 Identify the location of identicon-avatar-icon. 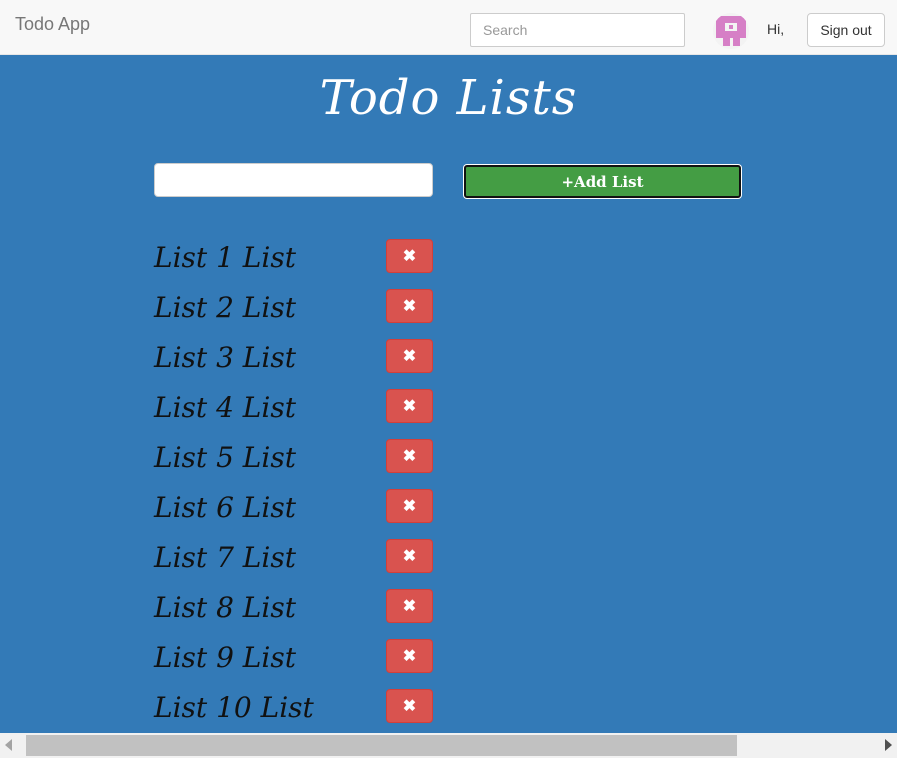
(731, 31).